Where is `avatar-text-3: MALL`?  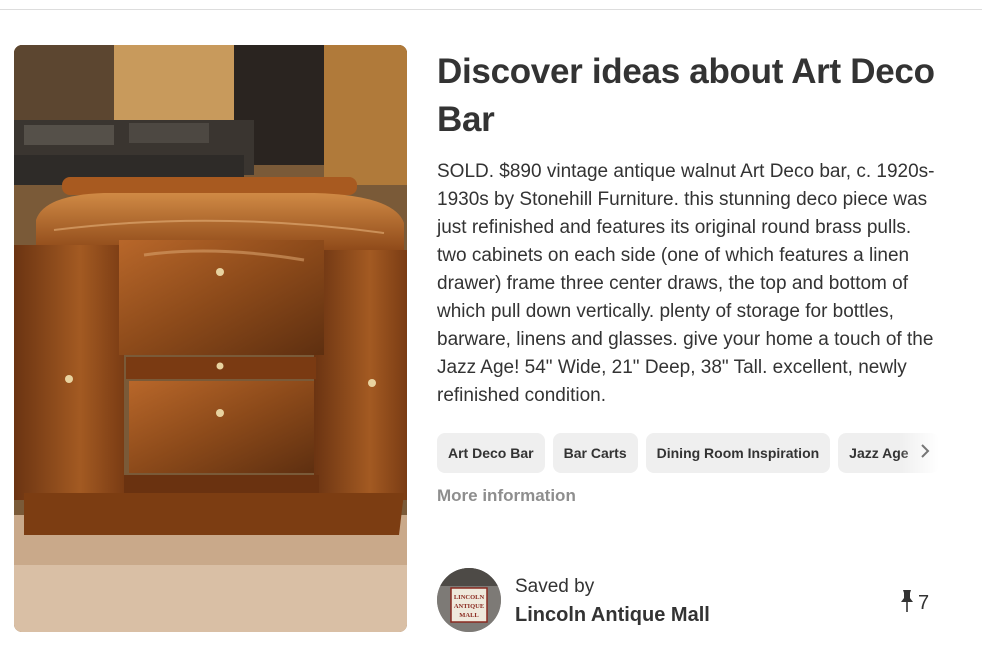 avatar-text-3: MALL is located at coordinates (469, 615).